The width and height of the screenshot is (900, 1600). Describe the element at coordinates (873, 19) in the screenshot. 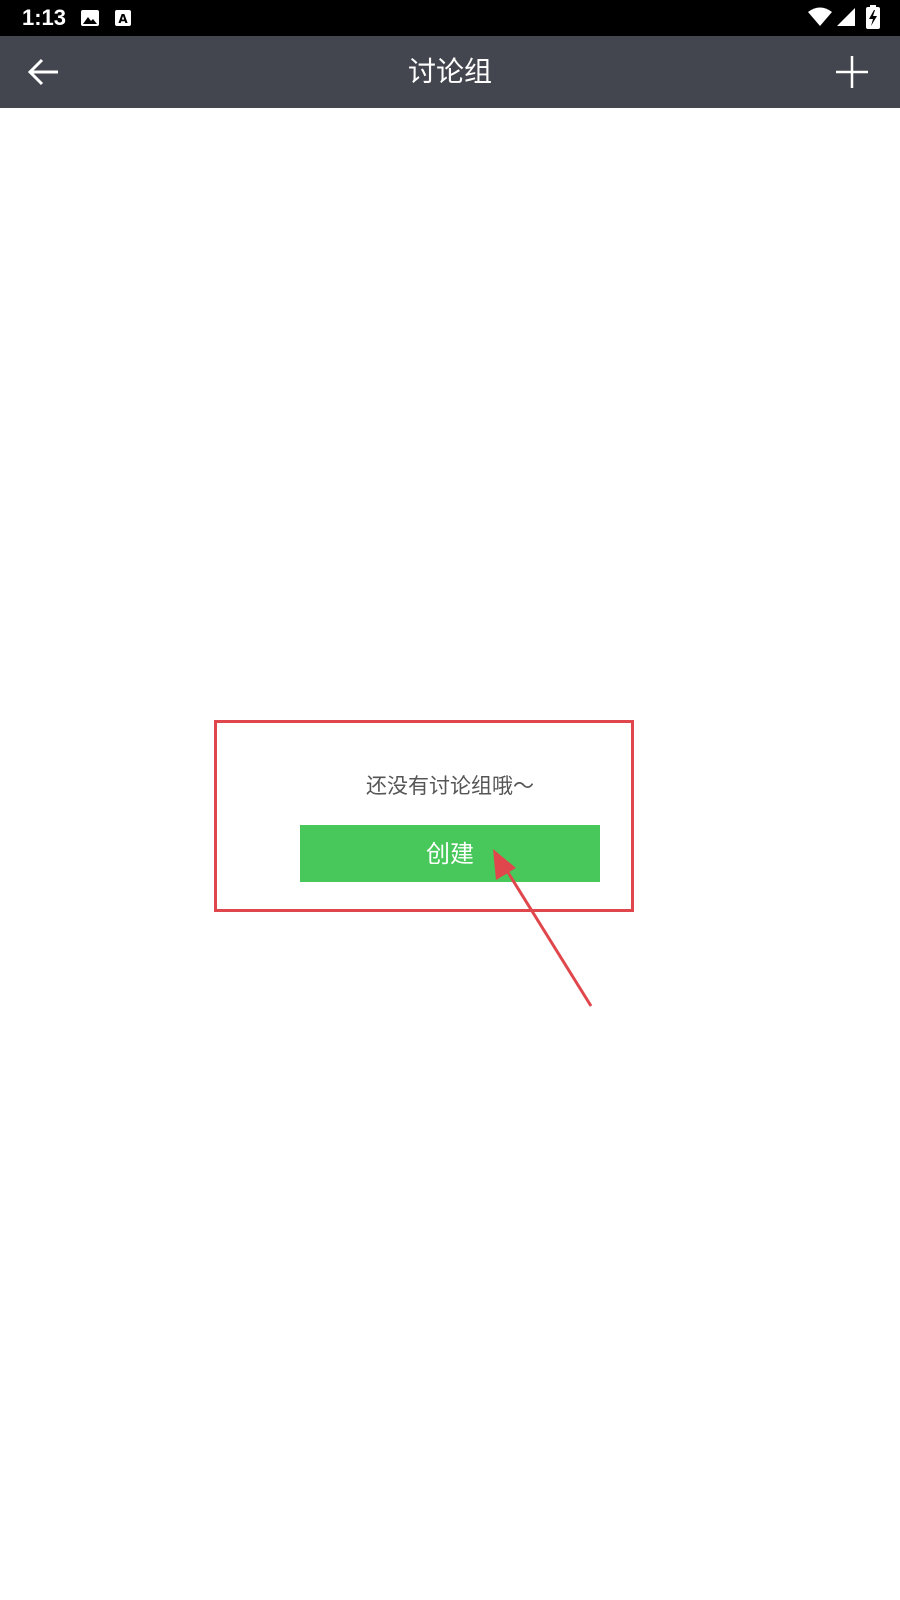

I see `battery-icon` at that location.